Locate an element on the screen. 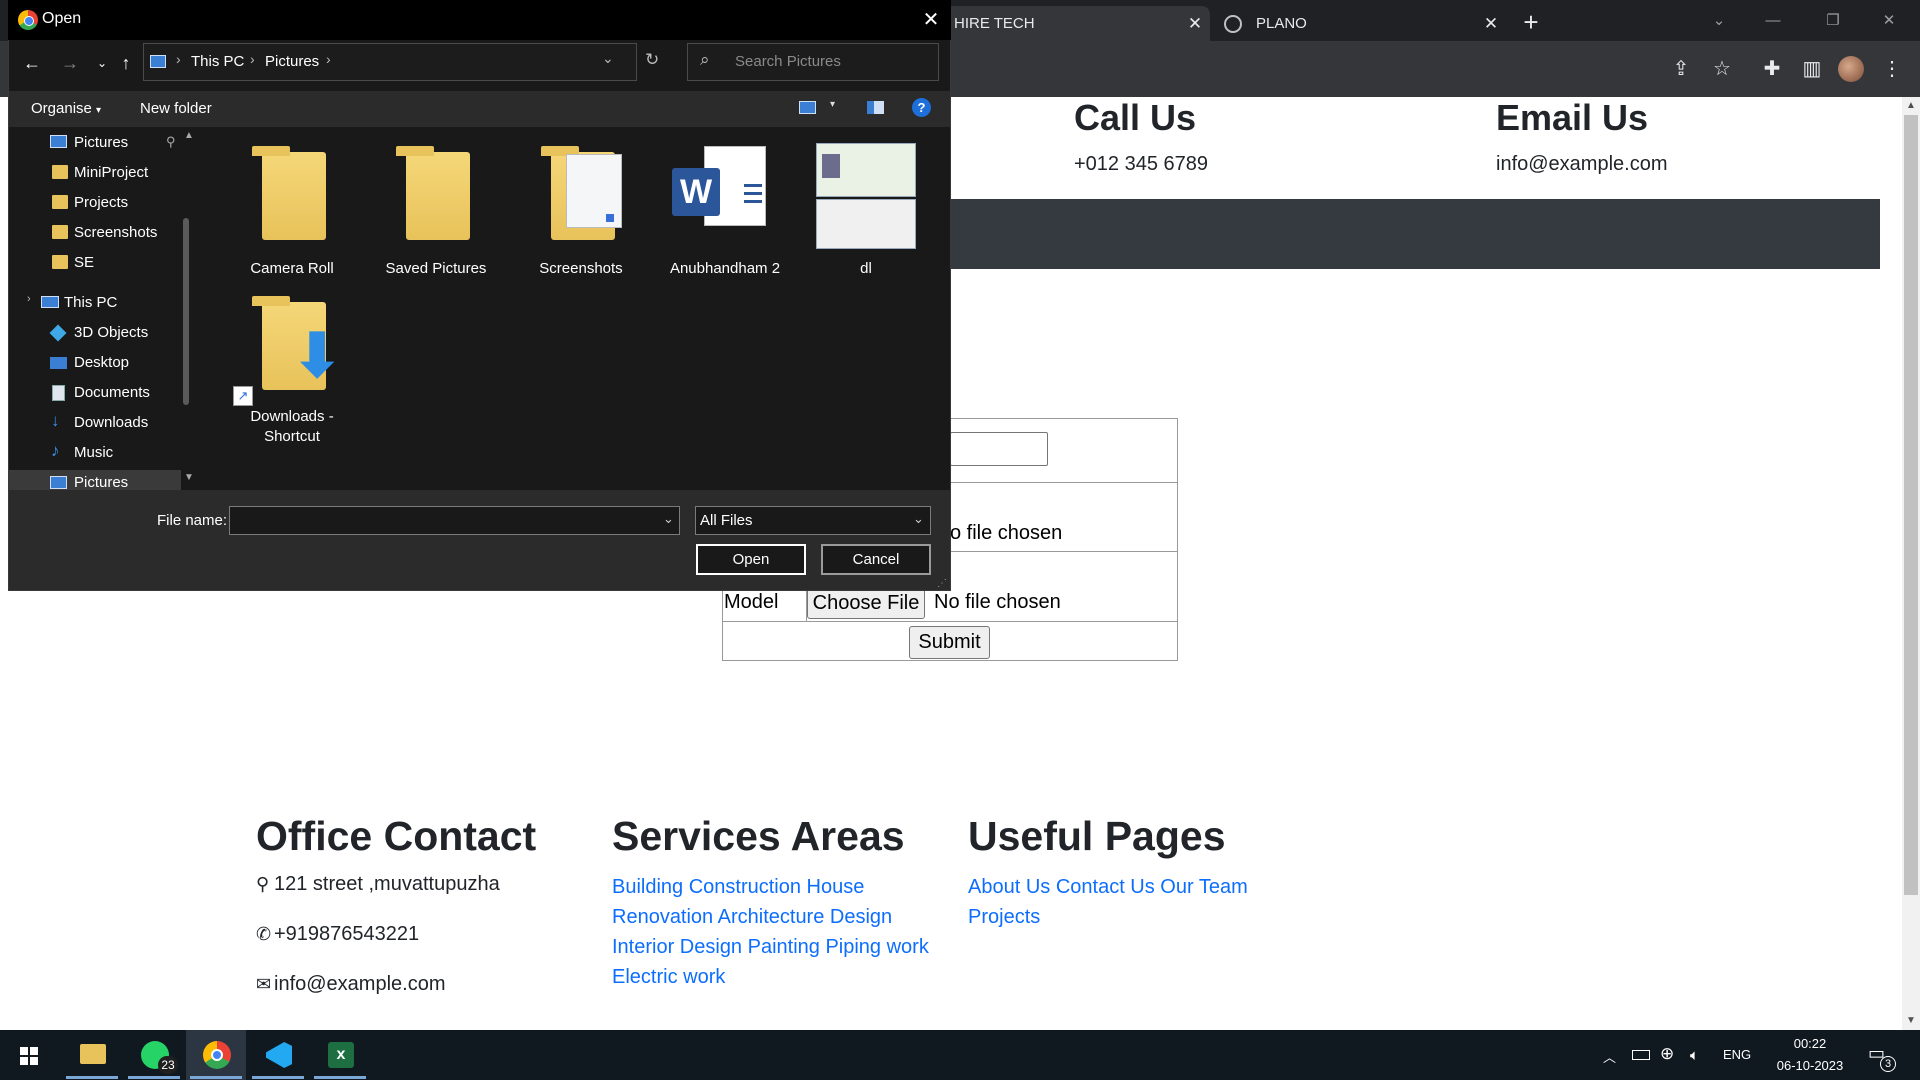 The height and width of the screenshot is (1080, 1920). taskbar-whatsapp: 23 is located at coordinates (154, 1055).